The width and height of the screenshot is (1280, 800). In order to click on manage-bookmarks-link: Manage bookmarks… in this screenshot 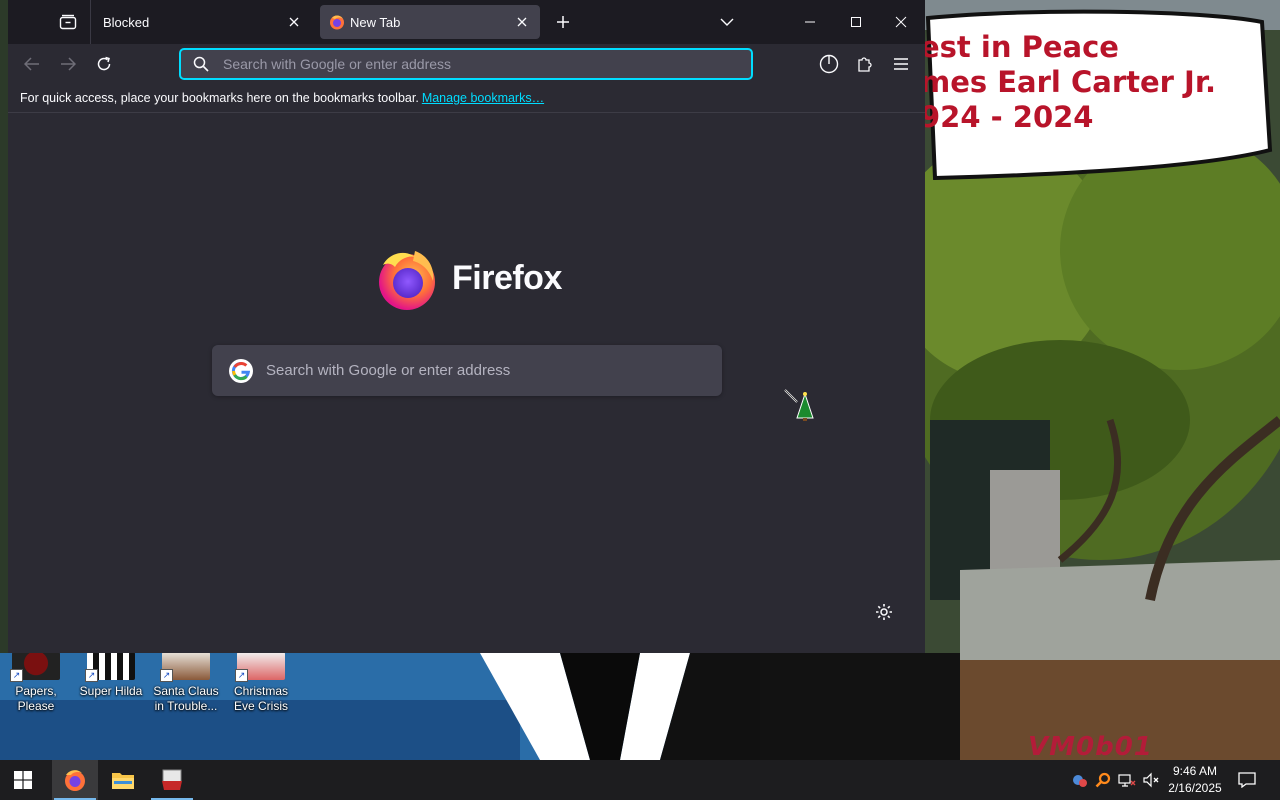, I will do `click(483, 98)`.